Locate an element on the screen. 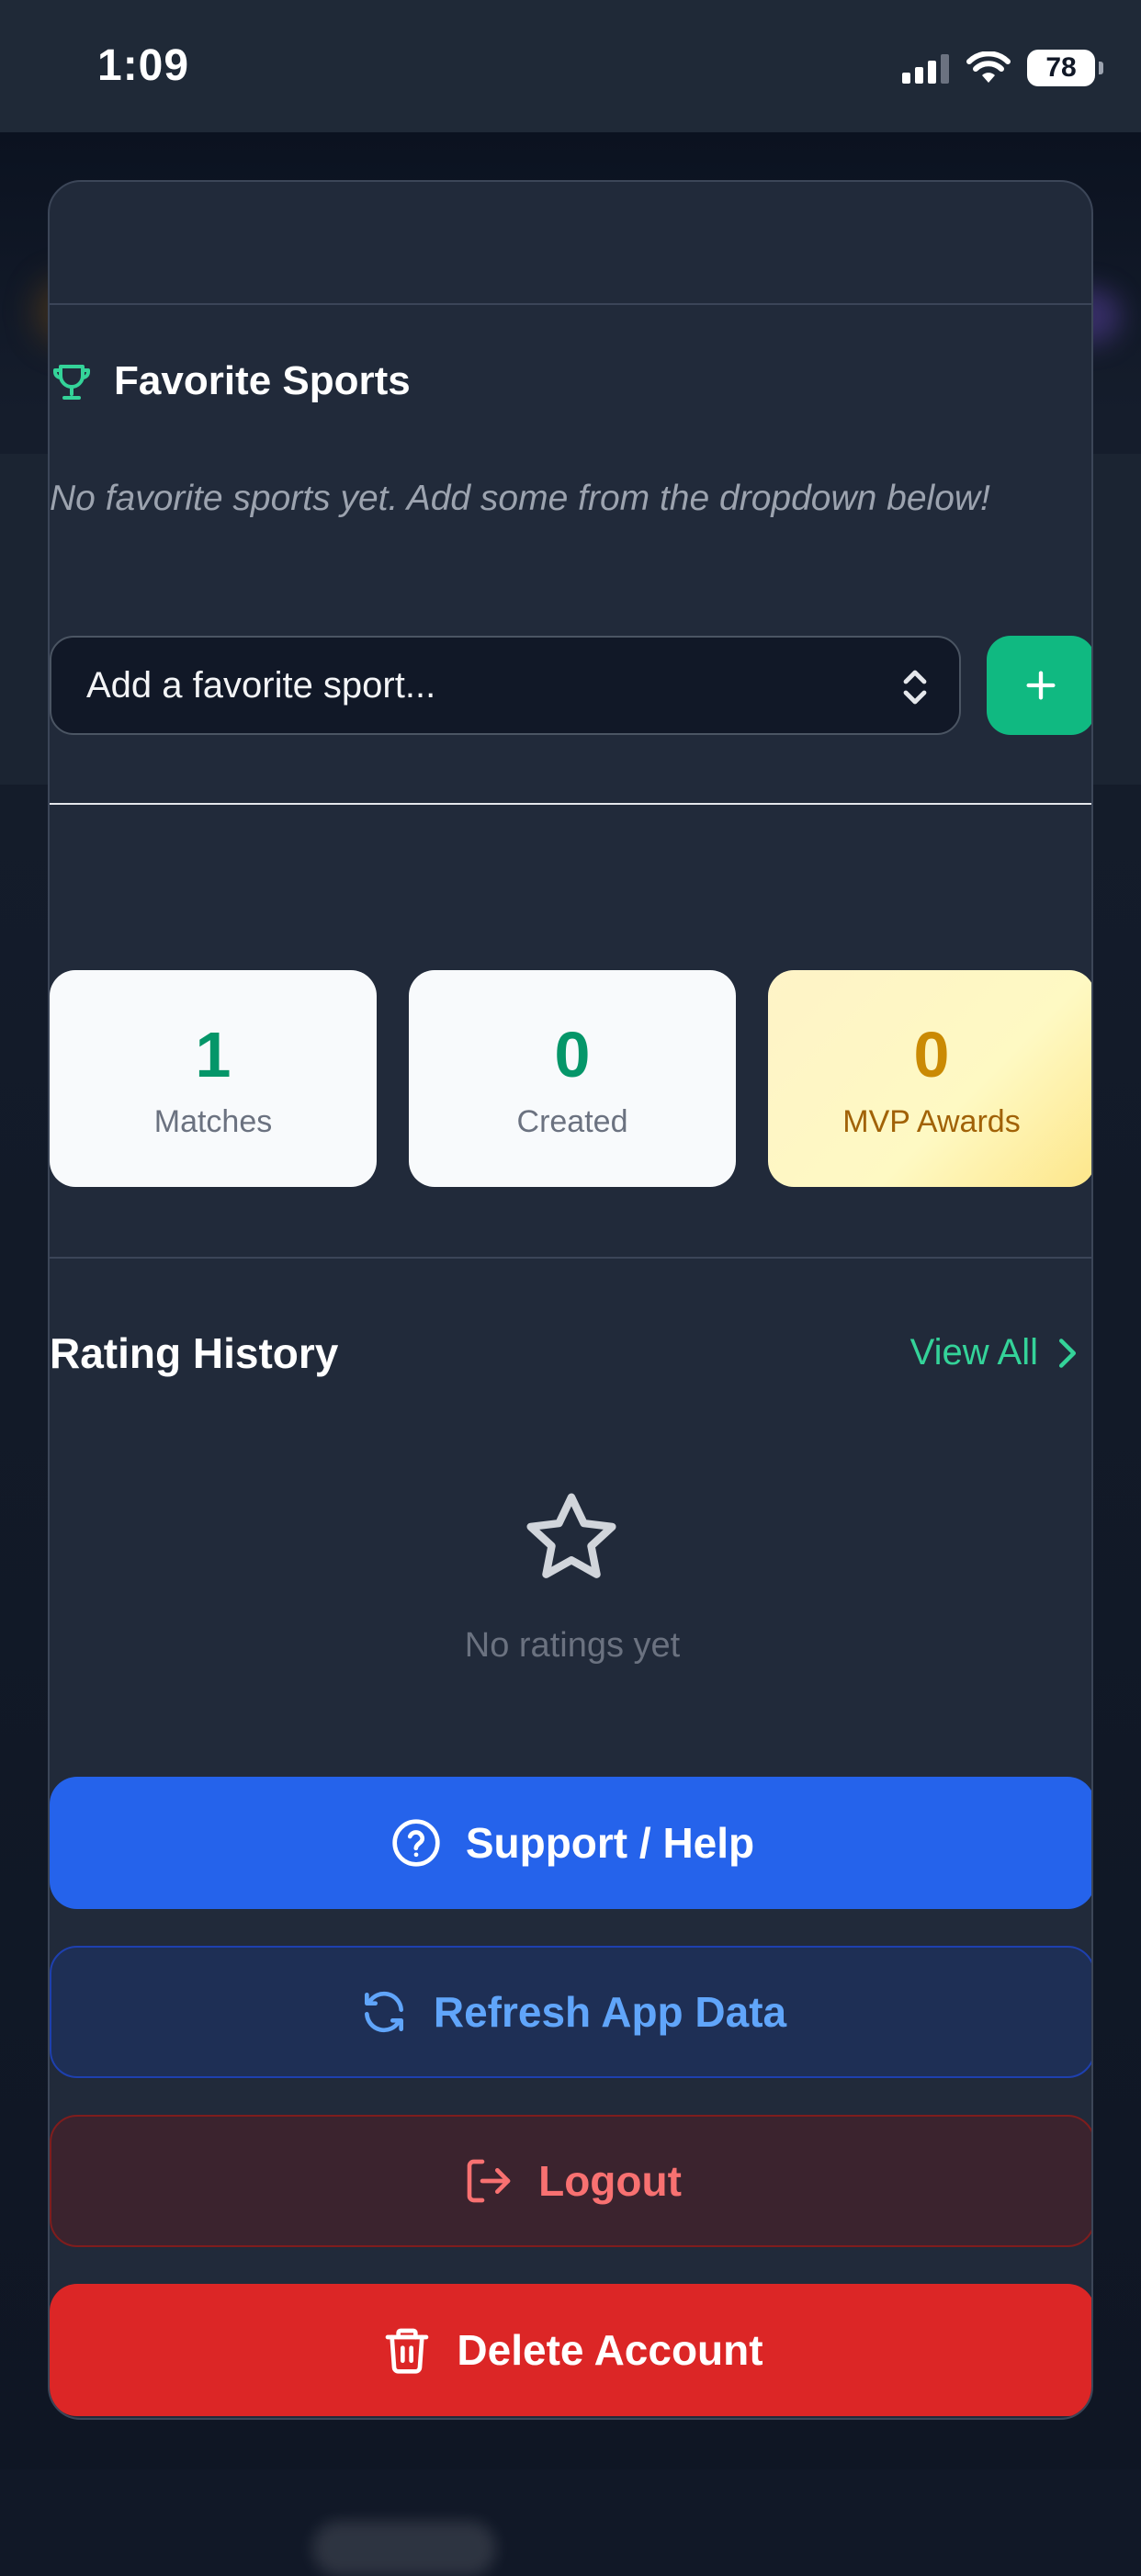 The width and height of the screenshot is (1141, 2576). trash-icon is located at coordinates (407, 2351).